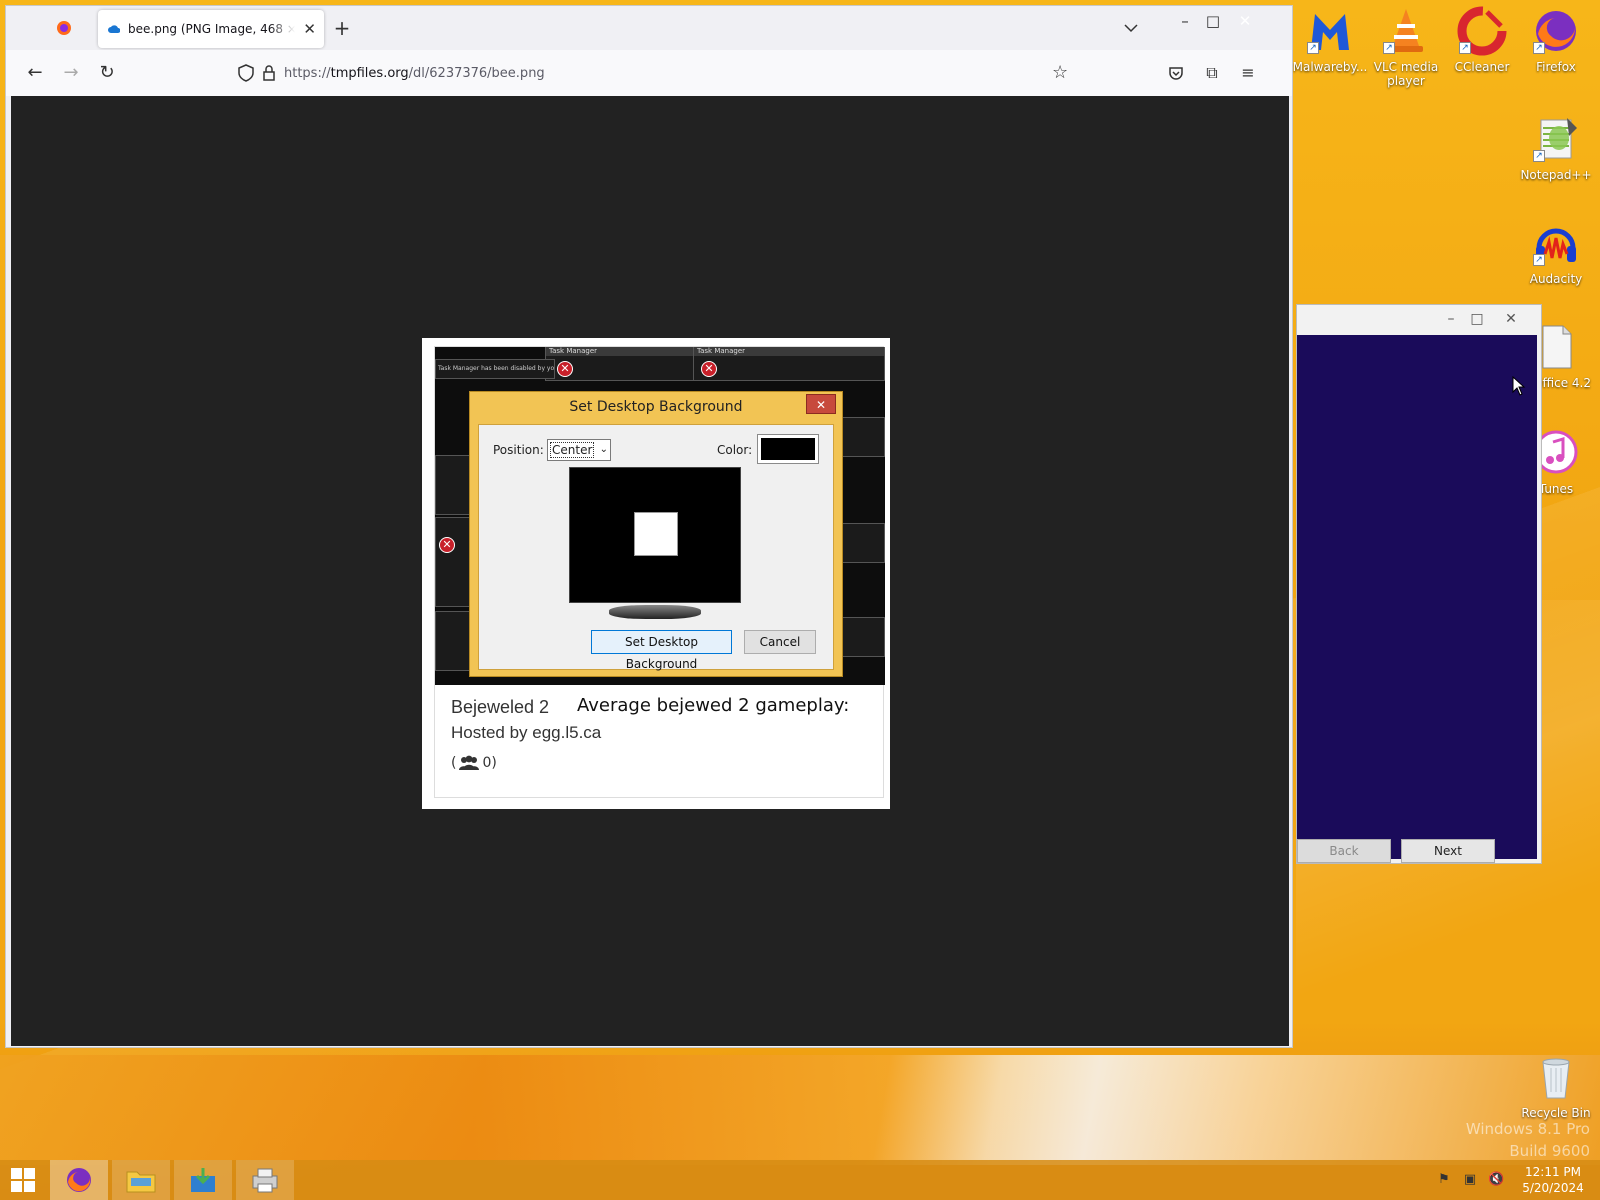  I want to click on position-select: Center ⌄, so click(579, 450).